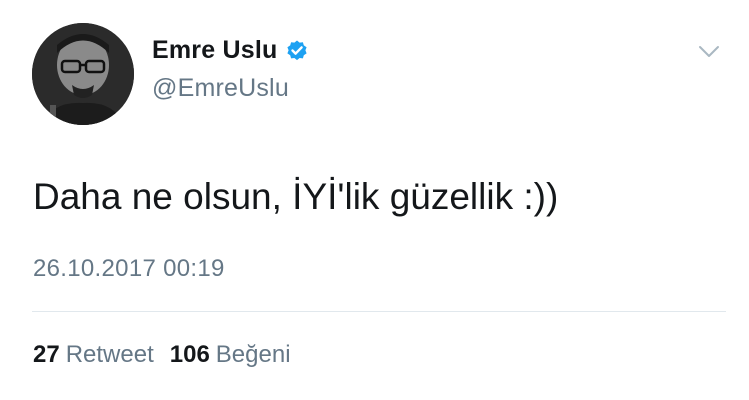 The height and width of the screenshot is (400, 749). I want to click on like-stat: 106 Beğeni, so click(230, 355).